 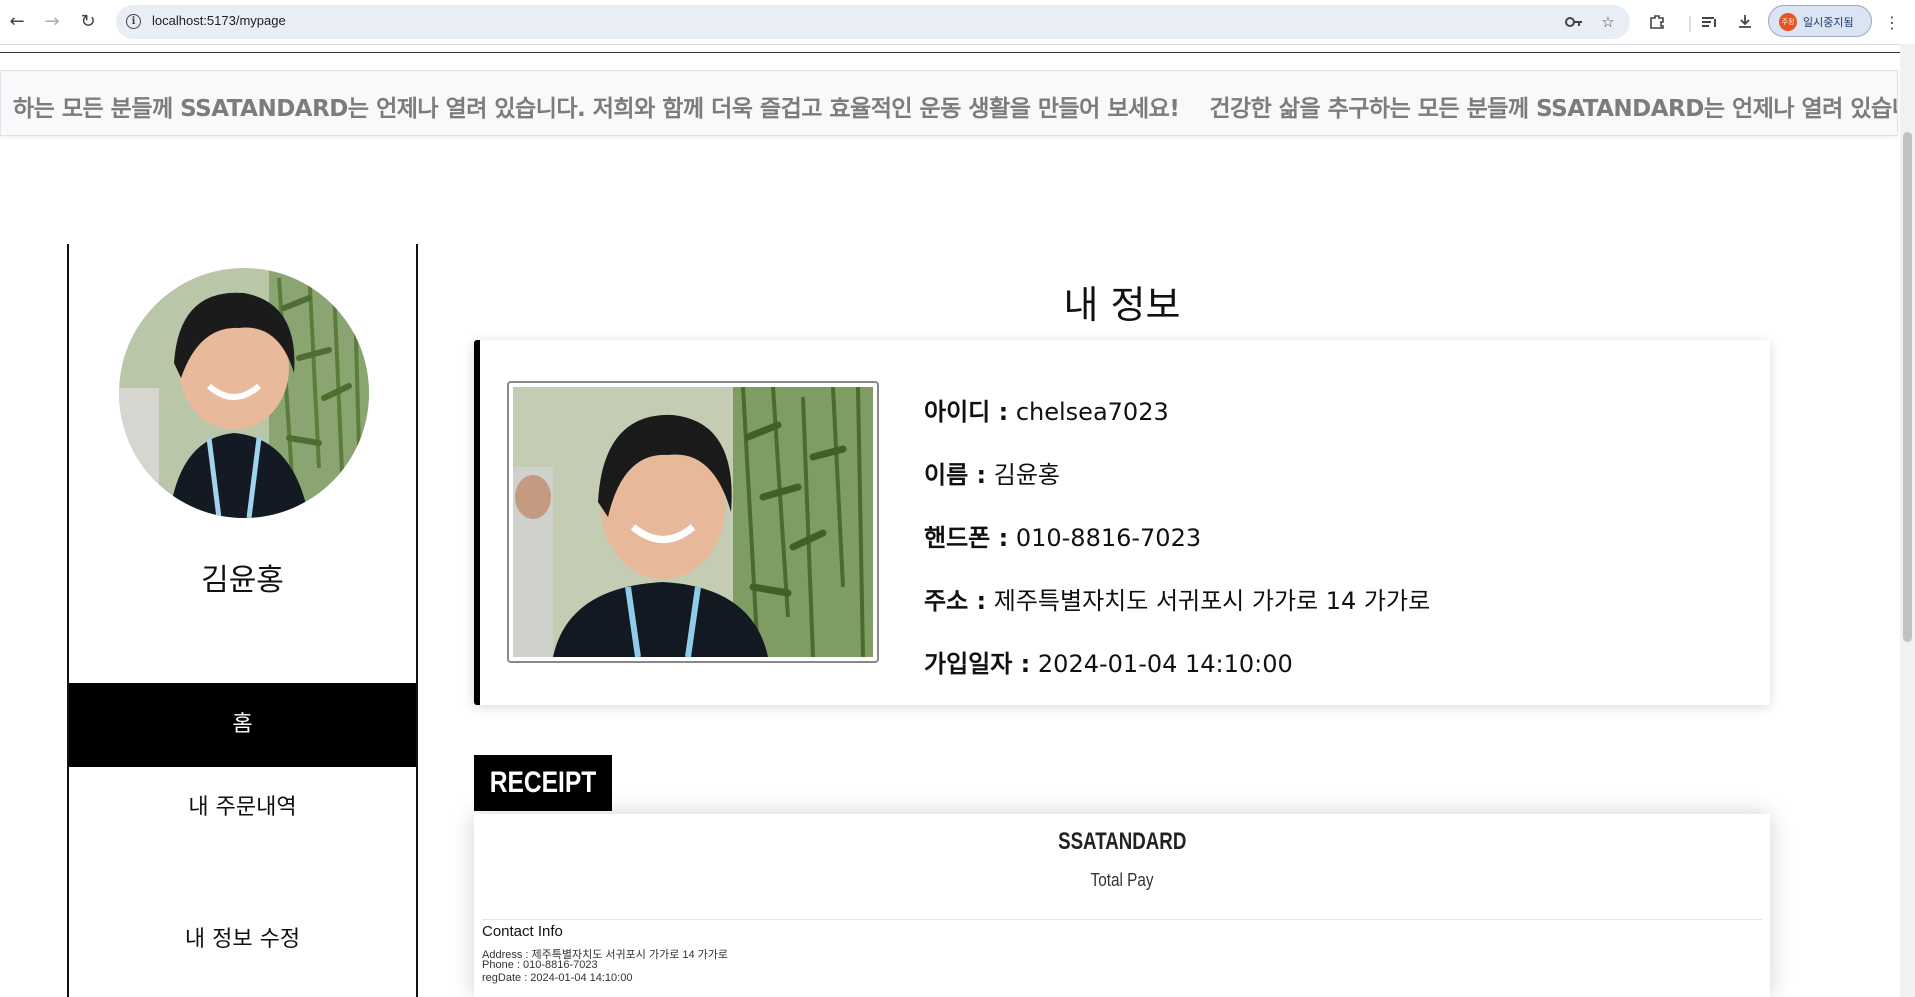 I want to click on receipt-store-name: SSATANDARD, so click(x=1122, y=842).